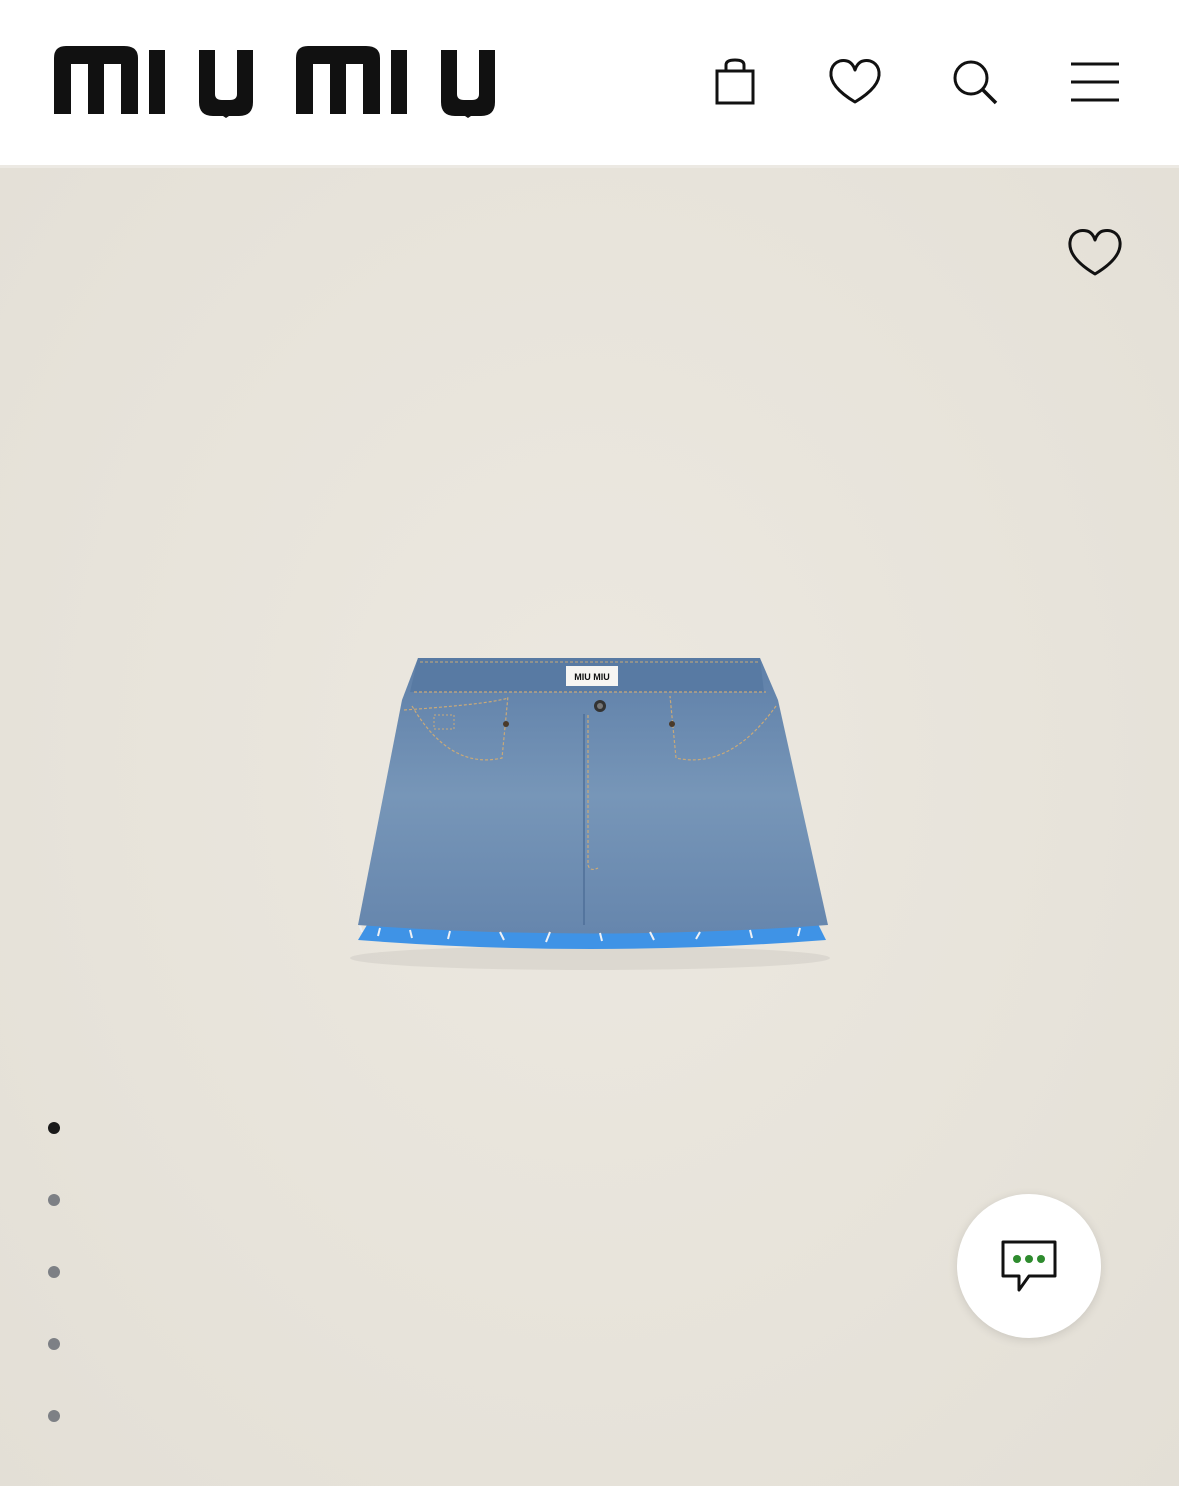  Describe the element at coordinates (589, 84) in the screenshot. I see `site-header` at that location.